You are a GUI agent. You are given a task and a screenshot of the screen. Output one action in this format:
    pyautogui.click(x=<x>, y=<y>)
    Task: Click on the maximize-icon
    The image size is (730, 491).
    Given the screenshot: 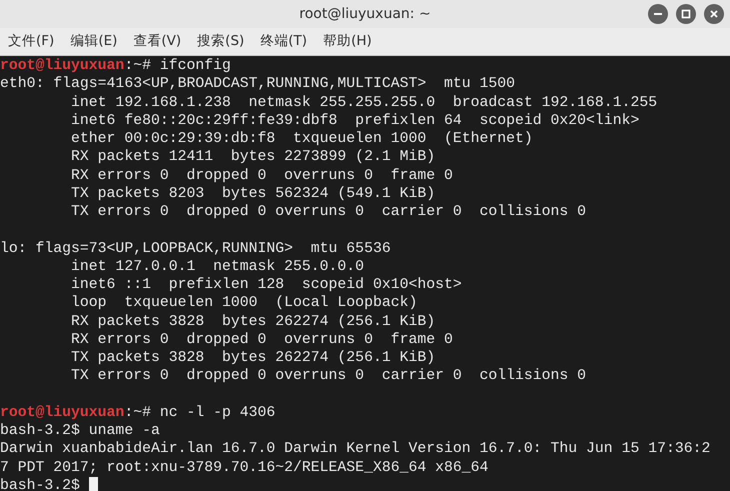 What is the action you would take?
    pyautogui.click(x=686, y=14)
    